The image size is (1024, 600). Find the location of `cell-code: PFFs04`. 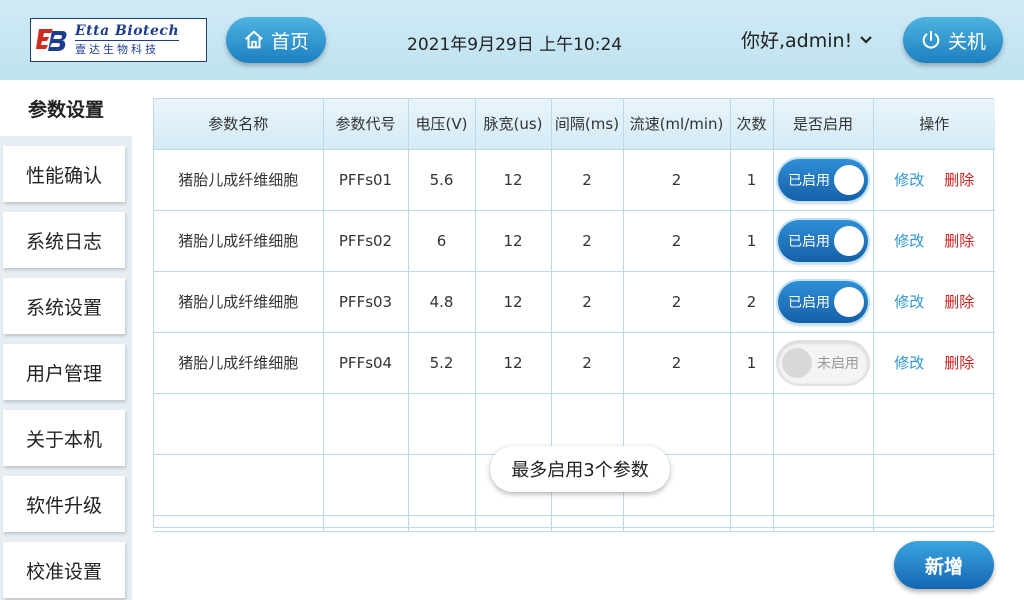

cell-code: PFFs04 is located at coordinates (366, 363).